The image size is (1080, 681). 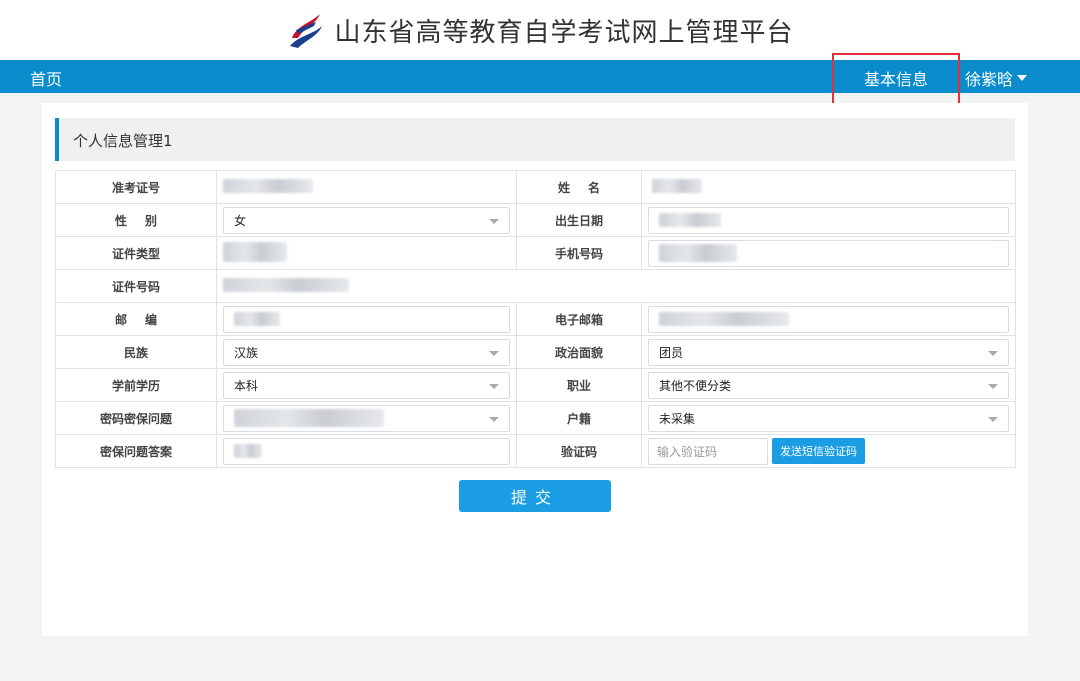 I want to click on table-row: 性别 女 出生日期, so click(x=535, y=220).